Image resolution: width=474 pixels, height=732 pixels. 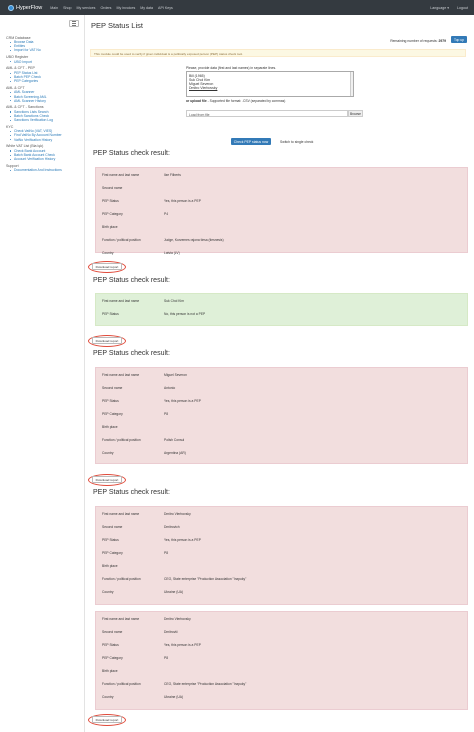 What do you see at coordinates (251, 141) in the screenshot?
I see `check-pep-button: Check PEP status now` at bounding box center [251, 141].